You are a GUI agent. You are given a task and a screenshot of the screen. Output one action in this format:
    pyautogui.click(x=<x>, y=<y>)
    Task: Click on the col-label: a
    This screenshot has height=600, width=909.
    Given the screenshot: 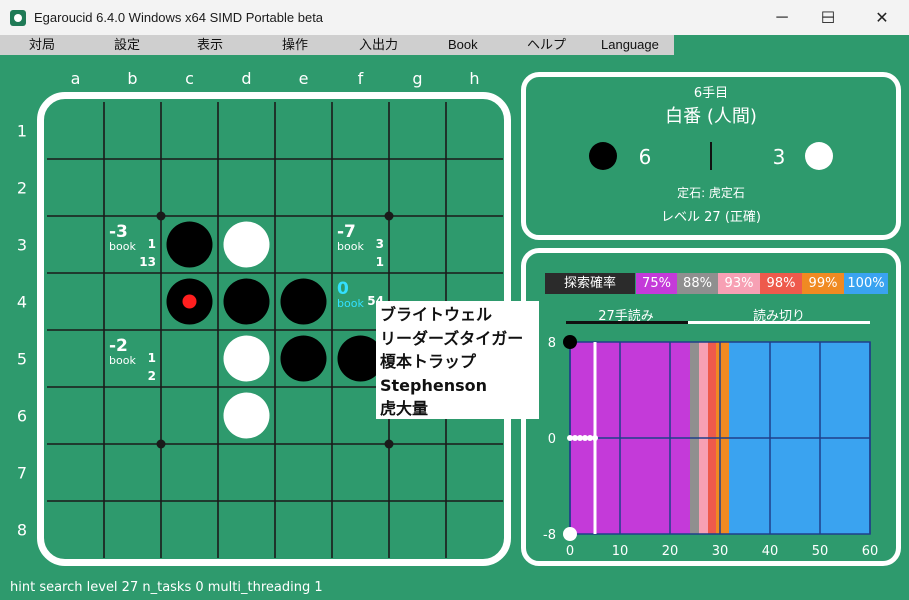 What is the action you would take?
    pyautogui.click(x=76, y=78)
    